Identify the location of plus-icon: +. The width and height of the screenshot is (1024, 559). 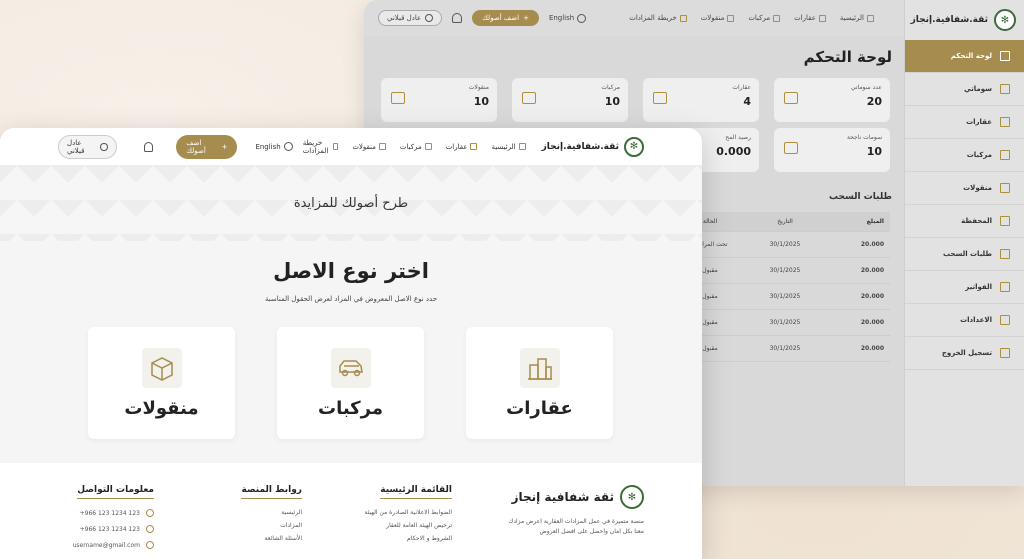
(526, 18).